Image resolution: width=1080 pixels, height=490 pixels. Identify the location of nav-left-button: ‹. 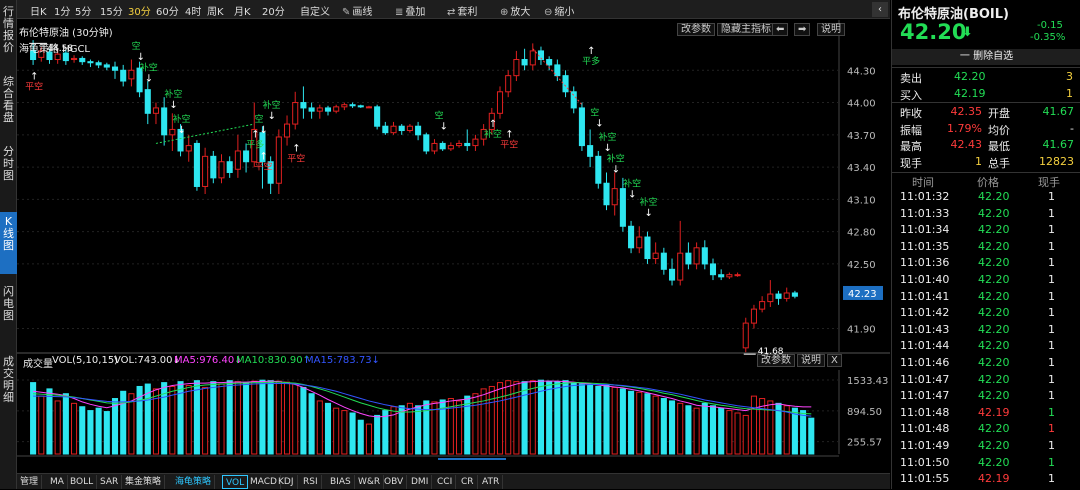
(880, 9).